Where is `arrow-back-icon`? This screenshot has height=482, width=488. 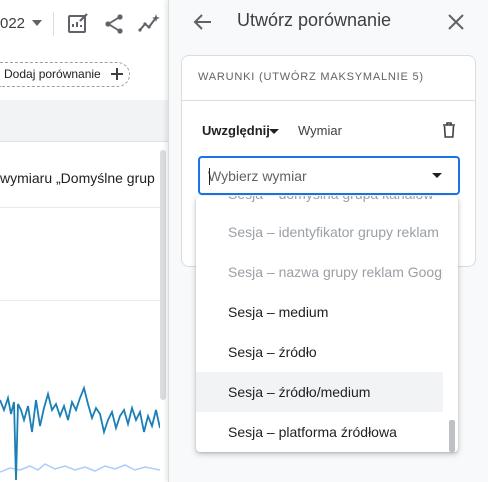 arrow-back-icon is located at coordinates (203, 22).